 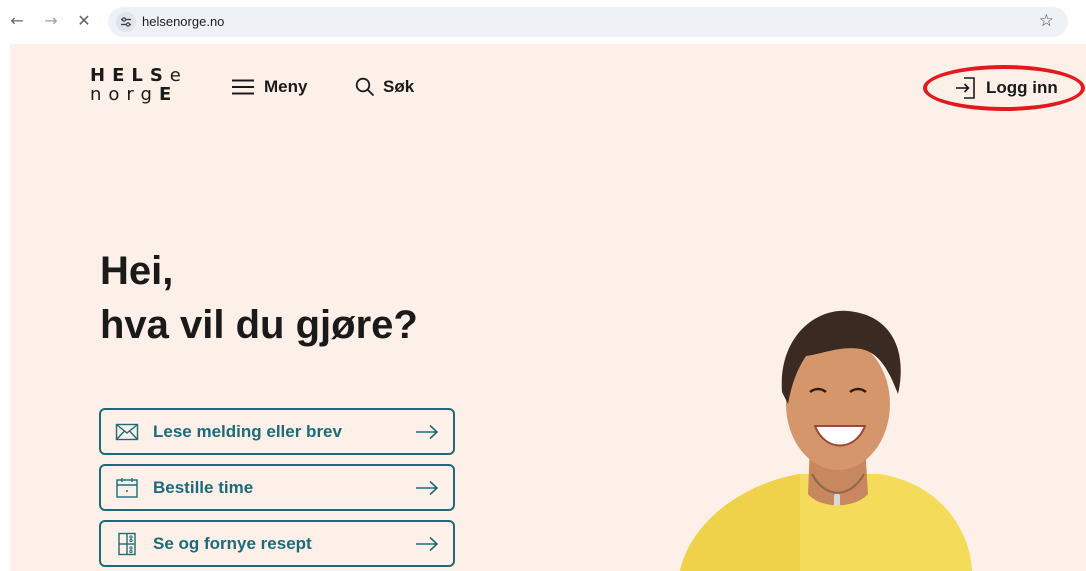 What do you see at coordinates (965, 88) in the screenshot?
I see `login-icon` at bounding box center [965, 88].